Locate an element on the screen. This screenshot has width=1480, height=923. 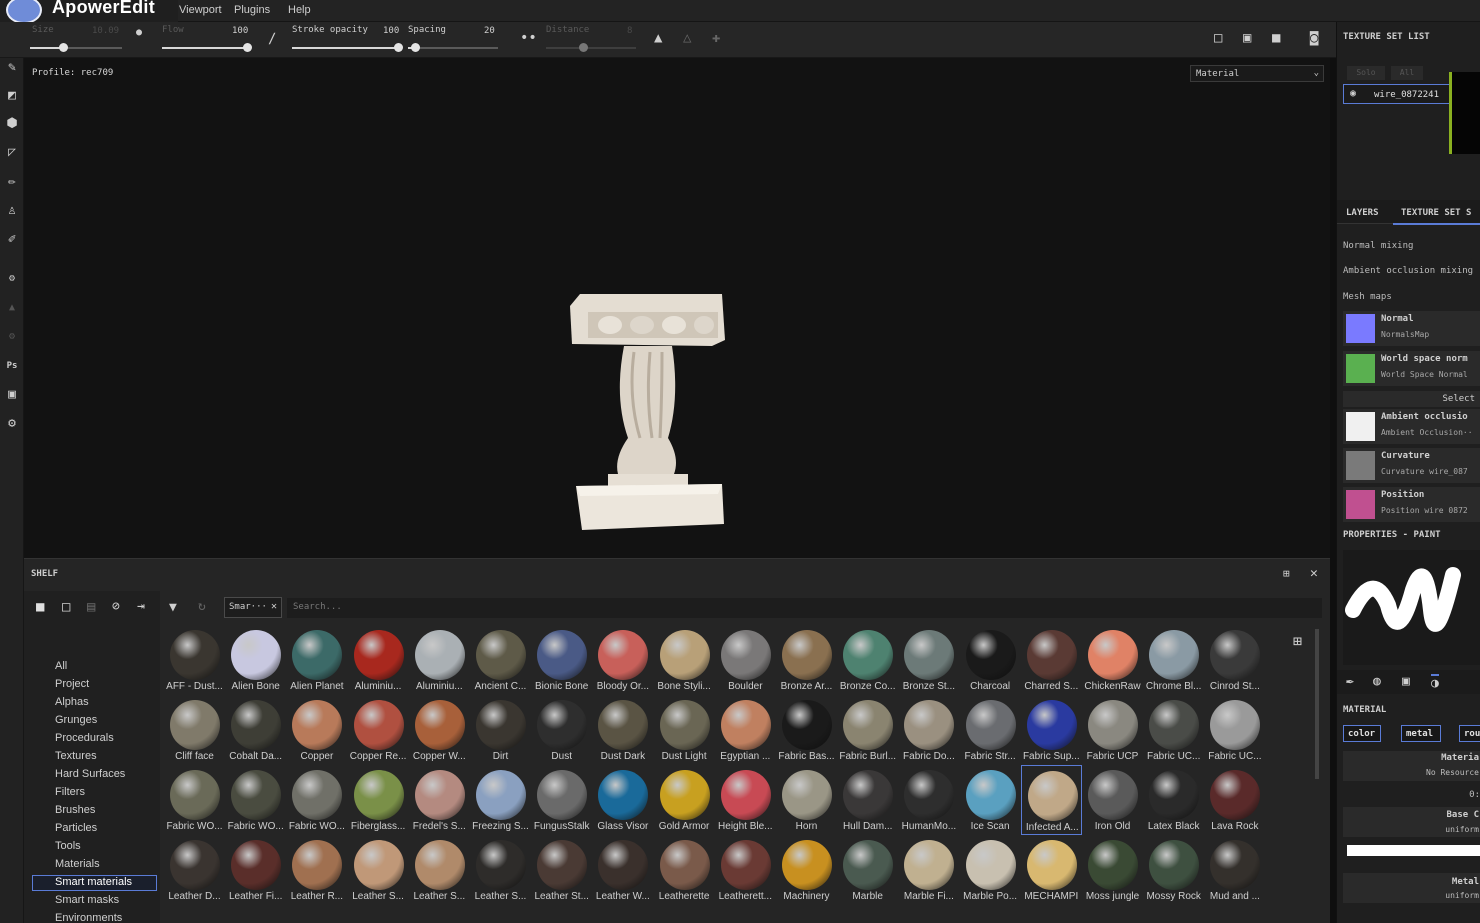
radio-icon: ◉ is located at coordinates (1353, 93).